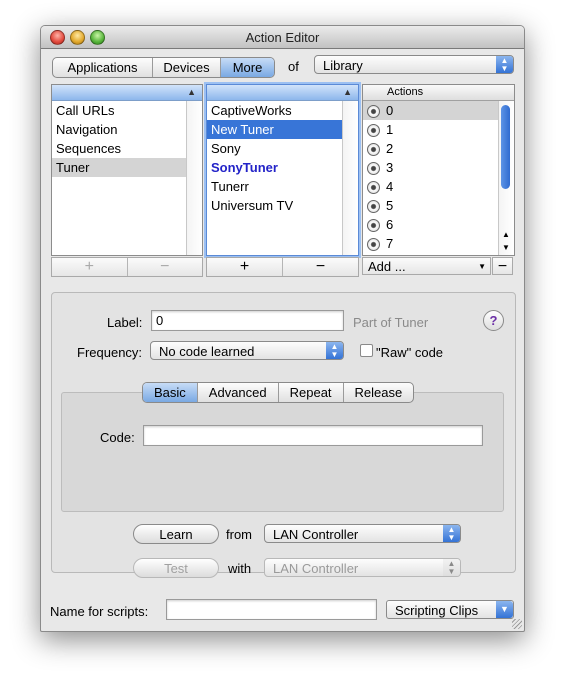 This screenshot has height=686, width=563. What do you see at coordinates (176, 568) in the screenshot?
I see `test-button: Test` at bounding box center [176, 568].